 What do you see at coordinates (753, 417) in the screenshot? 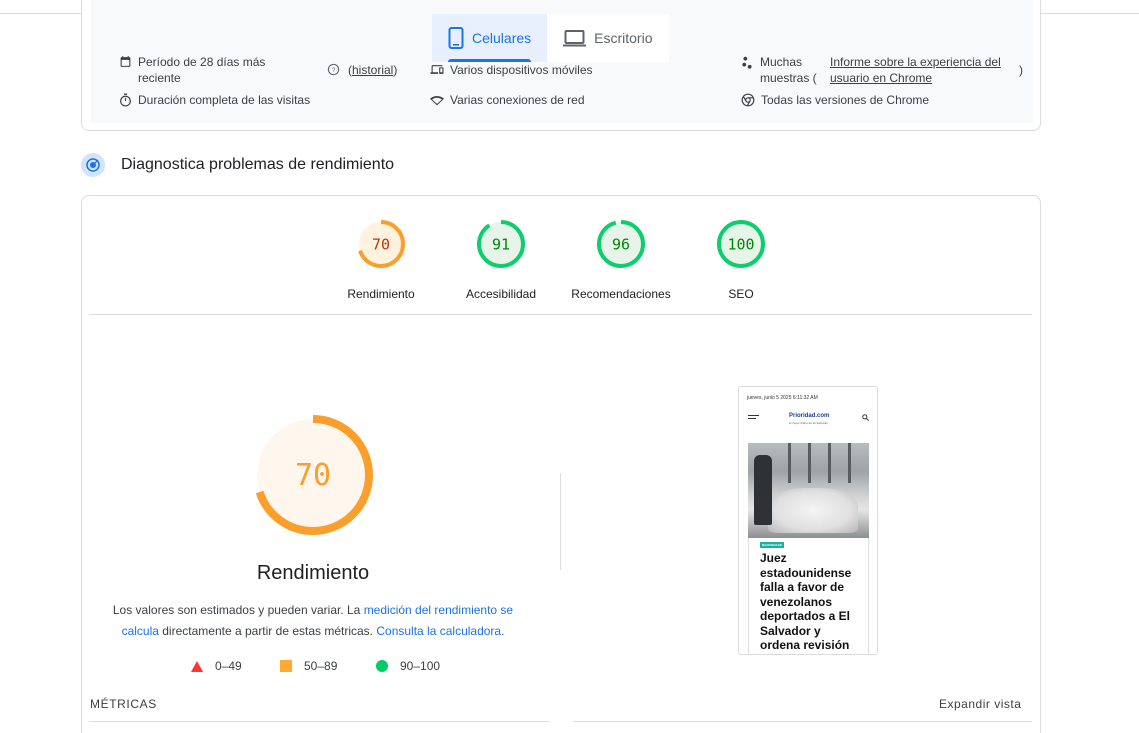
I see `hamburger-menu-icon` at bounding box center [753, 417].